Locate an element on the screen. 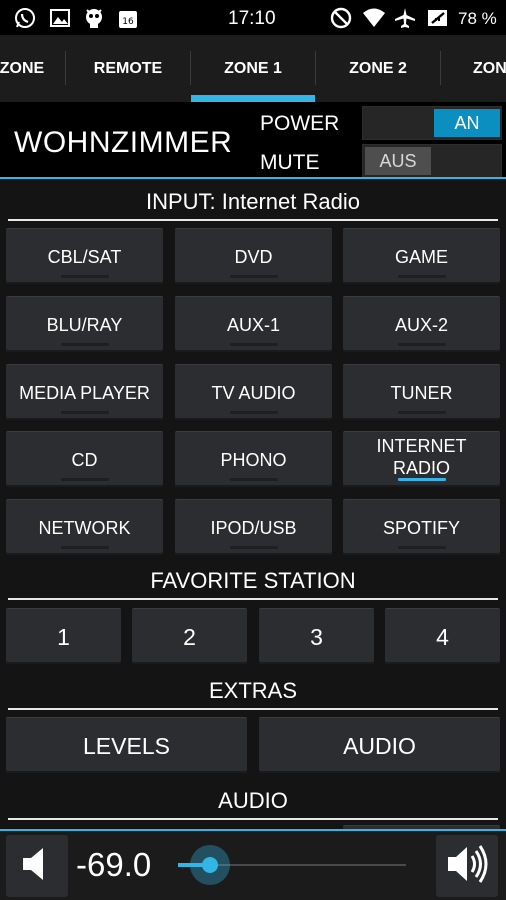  input-button-network: NETWORK is located at coordinates (84, 527).